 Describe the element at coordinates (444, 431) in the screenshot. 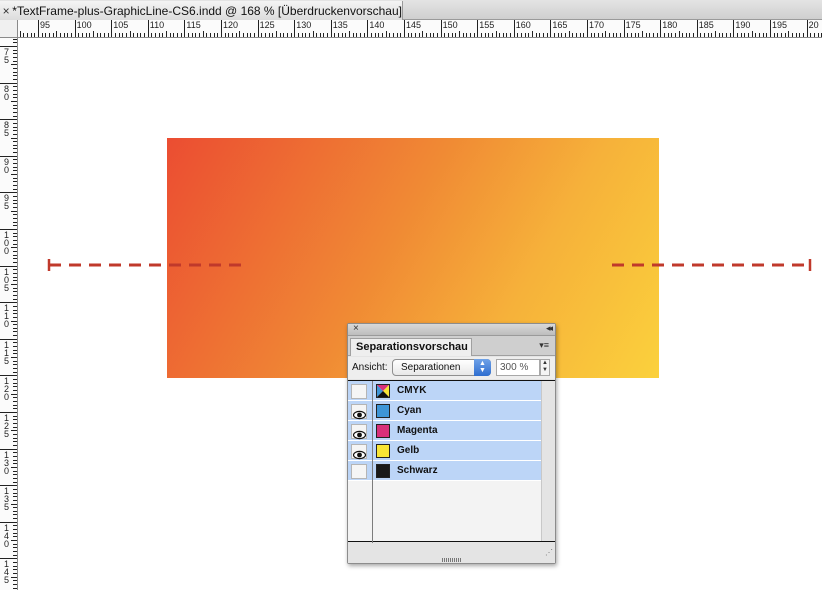

I see `separation-row-magenta: Magenta` at that location.